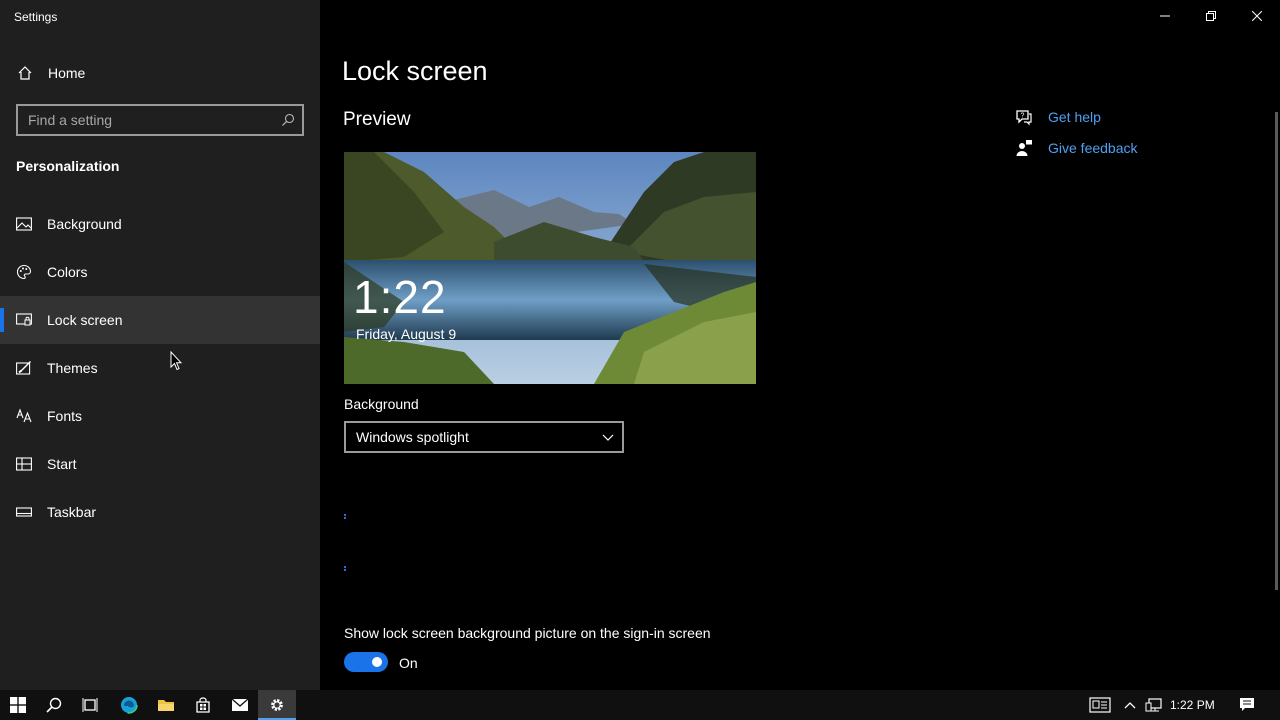 This screenshot has height=720, width=1280. I want to click on taskbar-clock: 1:22 PM, so click(1192, 705).